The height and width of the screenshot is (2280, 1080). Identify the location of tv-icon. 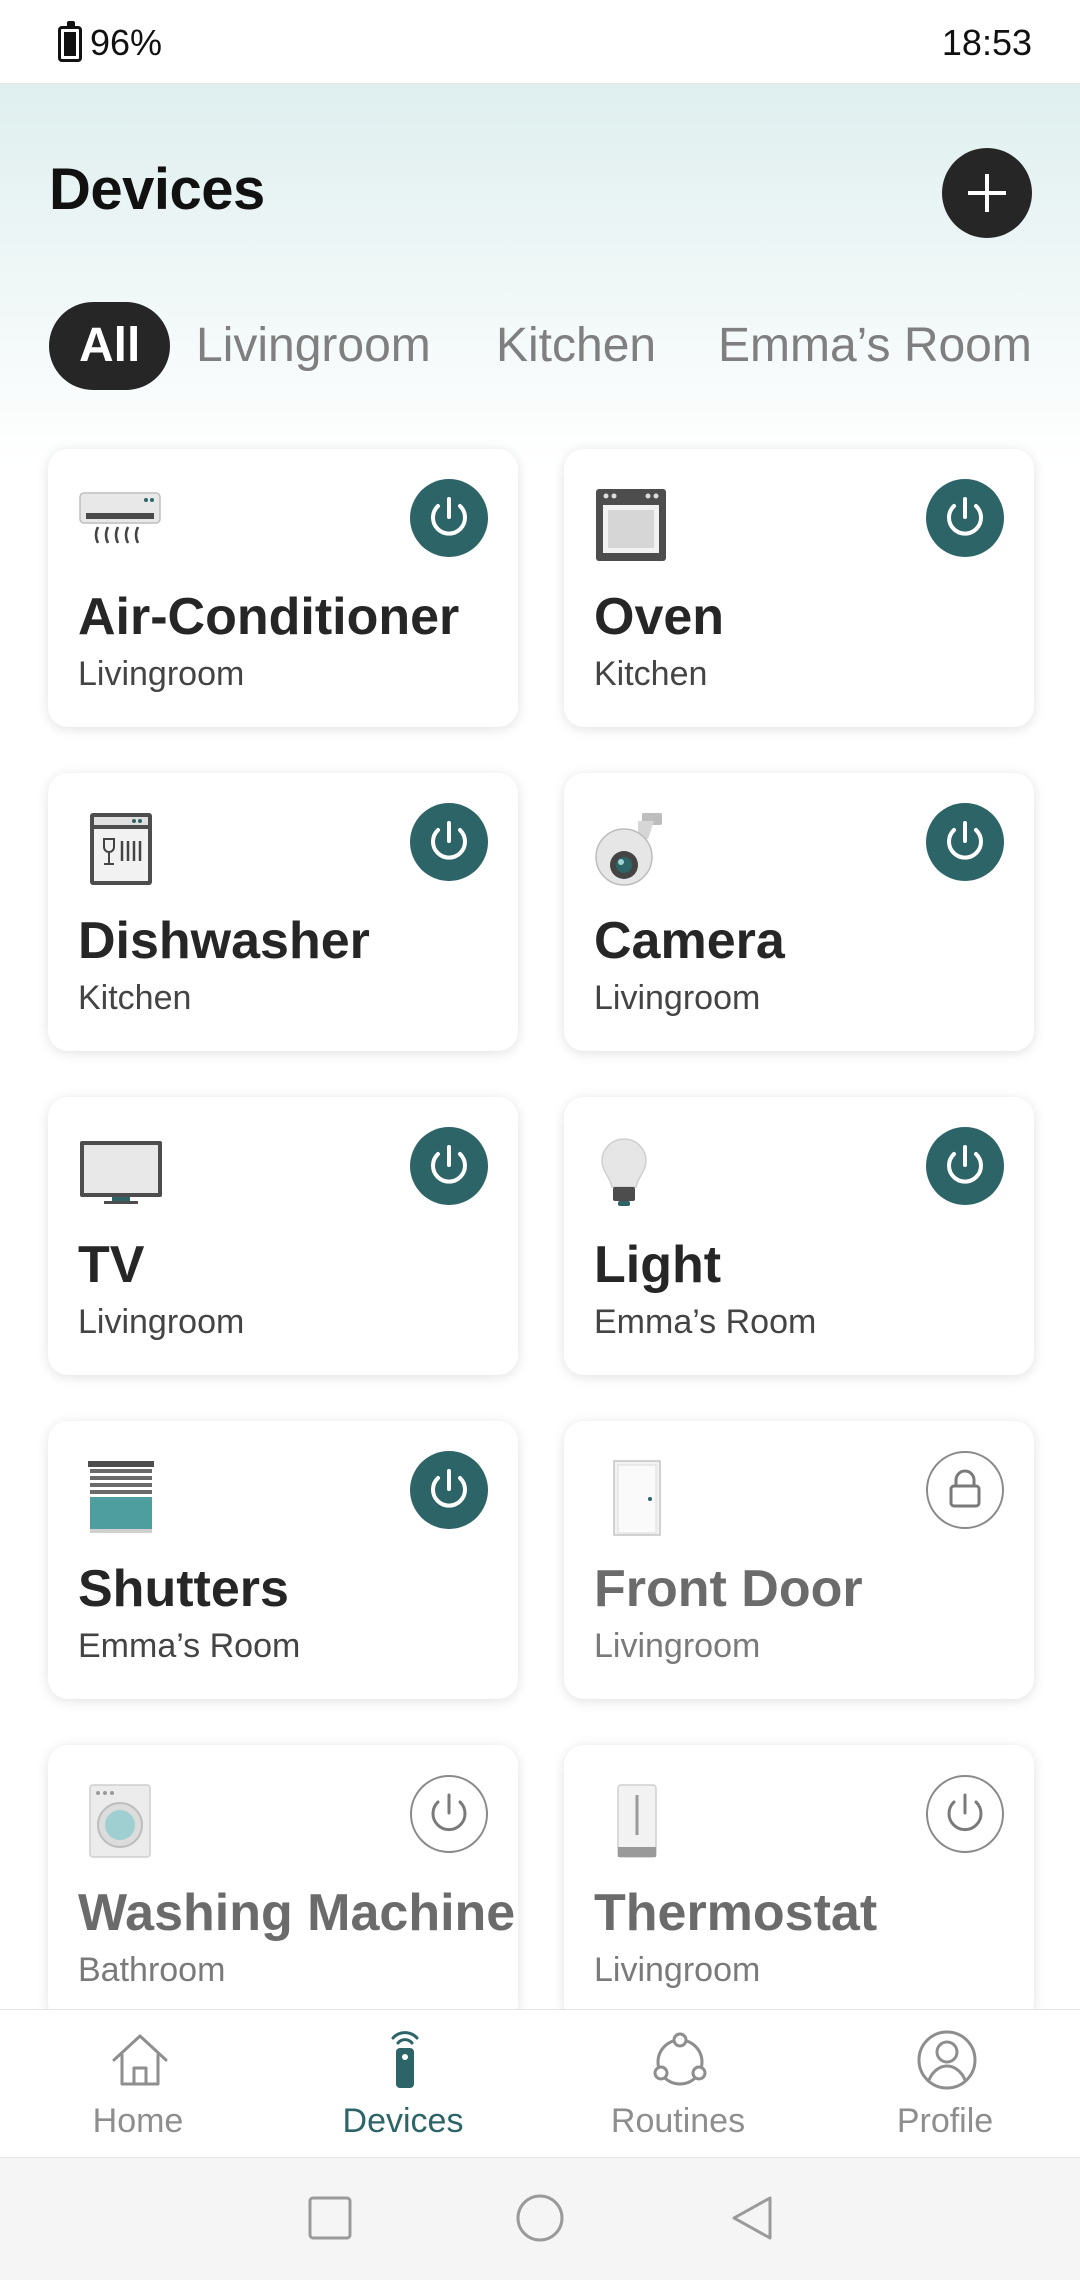
(121, 1172).